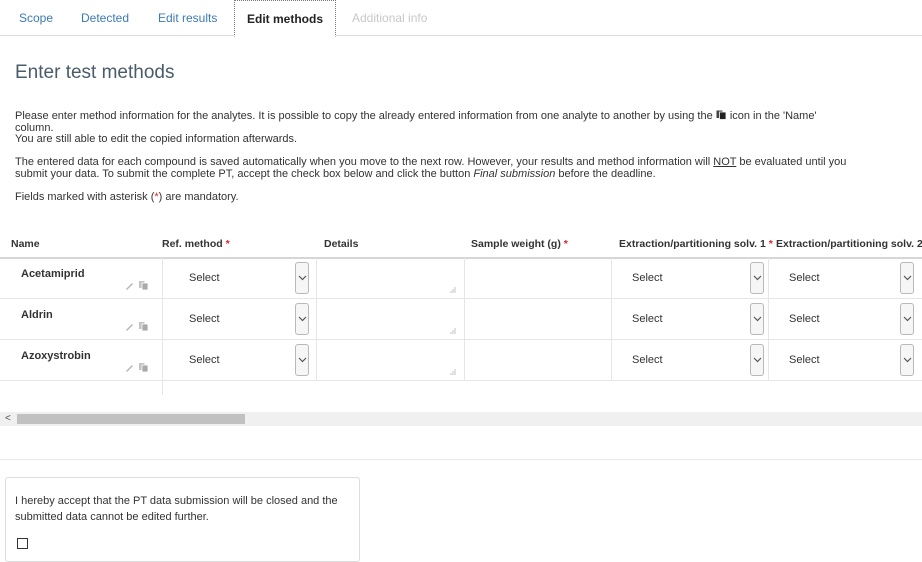 Image resolution: width=922 pixels, height=562 pixels. What do you see at coordinates (56, 356) in the screenshot?
I see `analyte-name: Azoxystrobin` at bounding box center [56, 356].